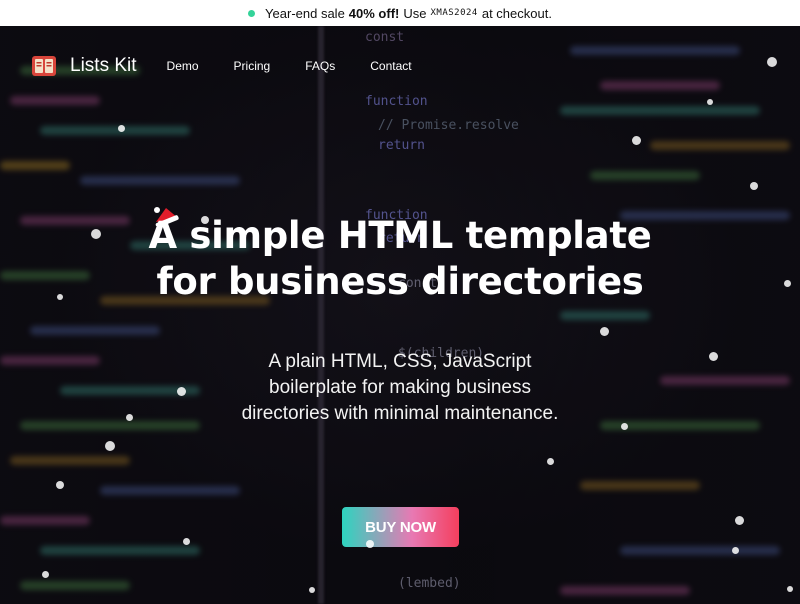 Image resolution: width=800 pixels, height=604 pixels. Describe the element at coordinates (252, 66) in the screenshot. I see `nav-link-pricing: Pricing` at that location.